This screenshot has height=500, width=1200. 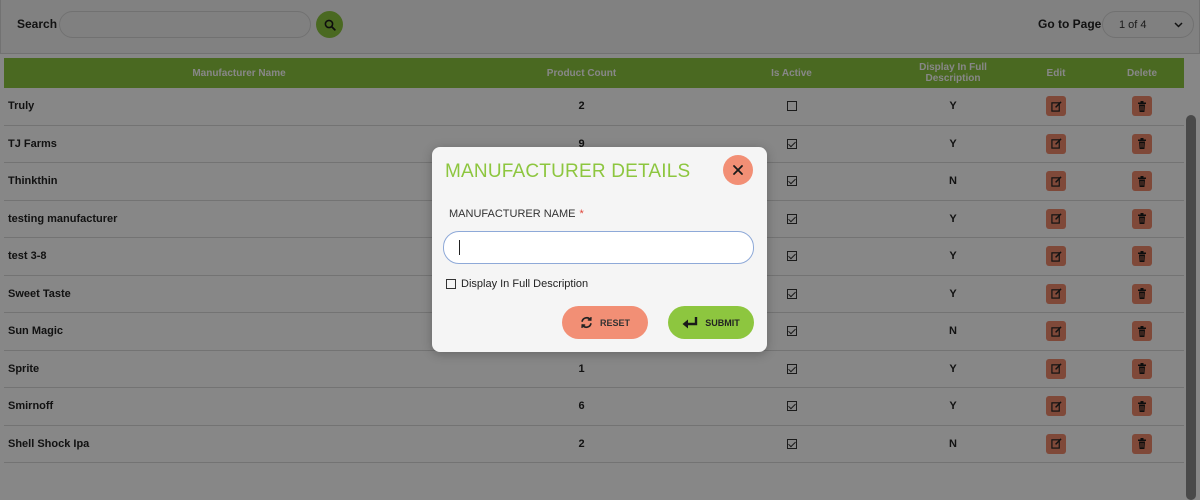 What do you see at coordinates (459, 247) in the screenshot?
I see `text-caret` at bounding box center [459, 247].